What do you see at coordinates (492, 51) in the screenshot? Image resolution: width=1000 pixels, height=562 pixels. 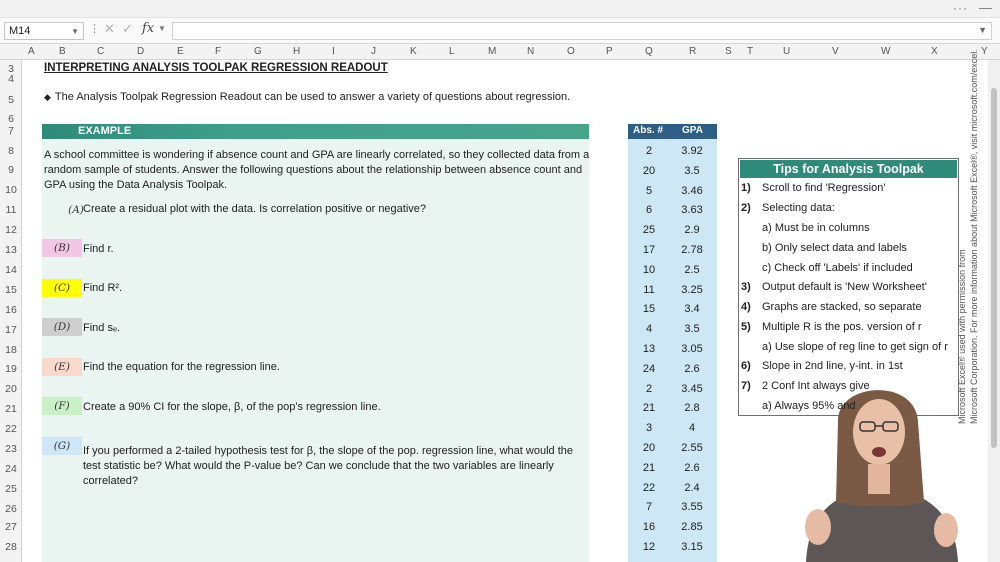 I see `column-header-m: M` at bounding box center [492, 51].